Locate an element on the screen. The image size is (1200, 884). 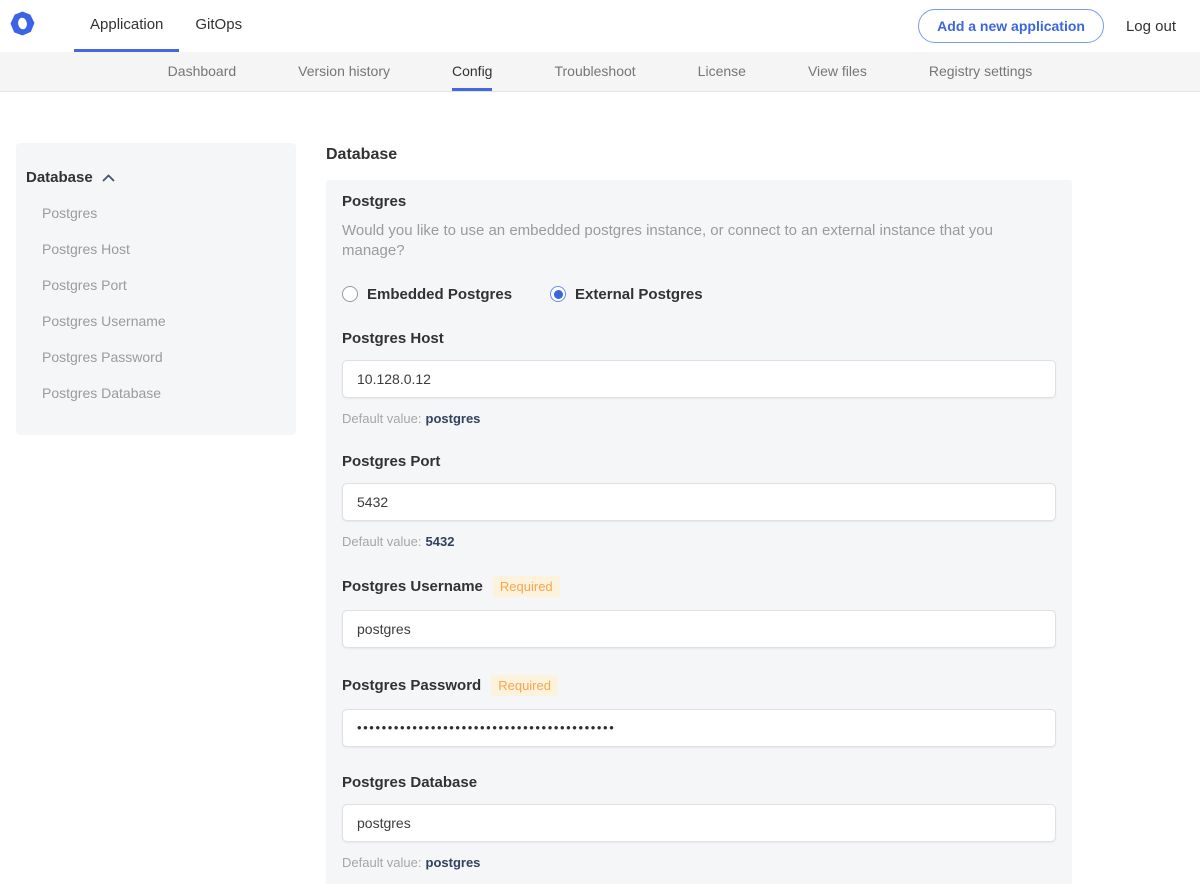
replicated-logo-icon is located at coordinates (22, 26).